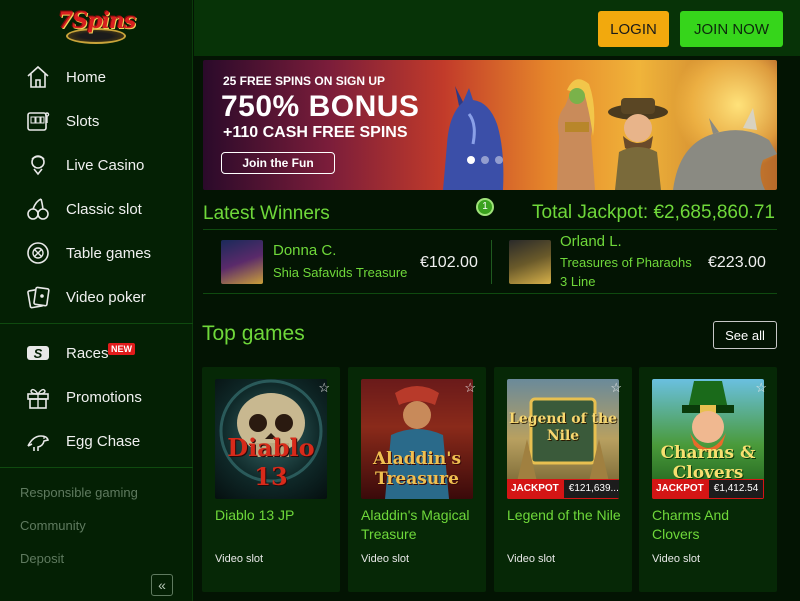 The height and width of the screenshot is (601, 800). I want to click on jackpot-value: €1,412.54, so click(735, 489).